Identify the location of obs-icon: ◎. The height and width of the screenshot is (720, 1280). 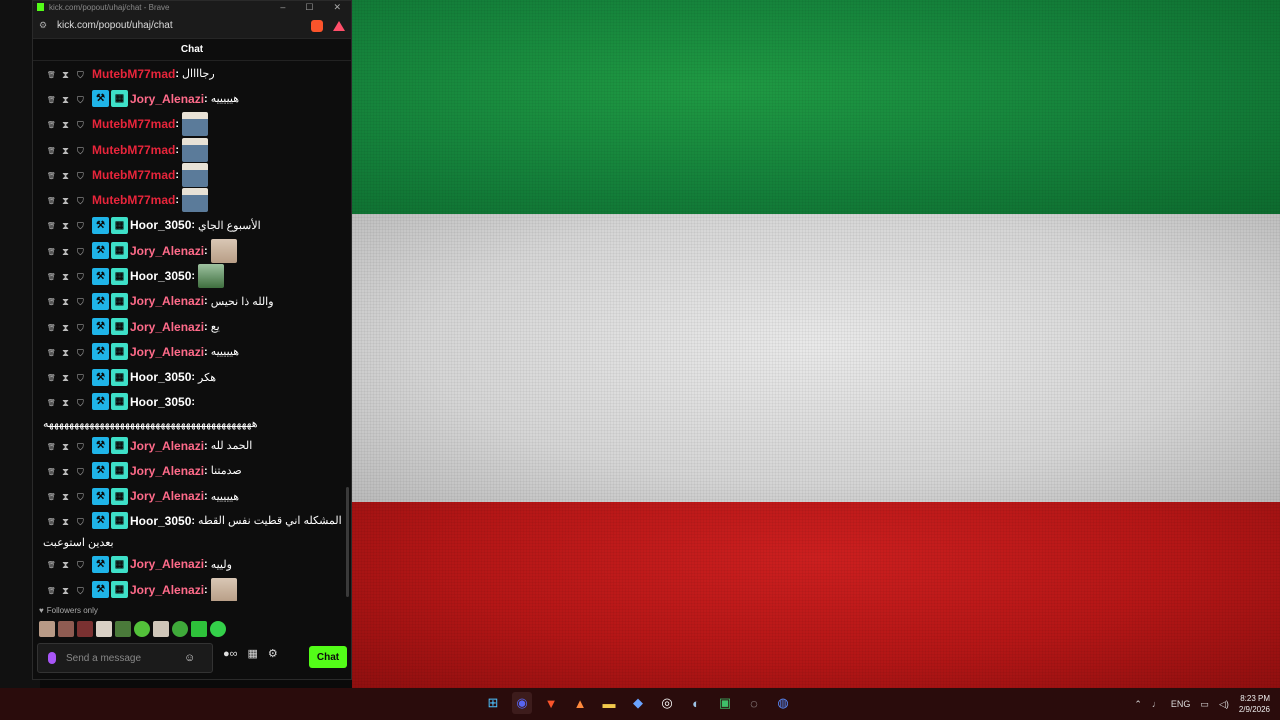
(667, 703).